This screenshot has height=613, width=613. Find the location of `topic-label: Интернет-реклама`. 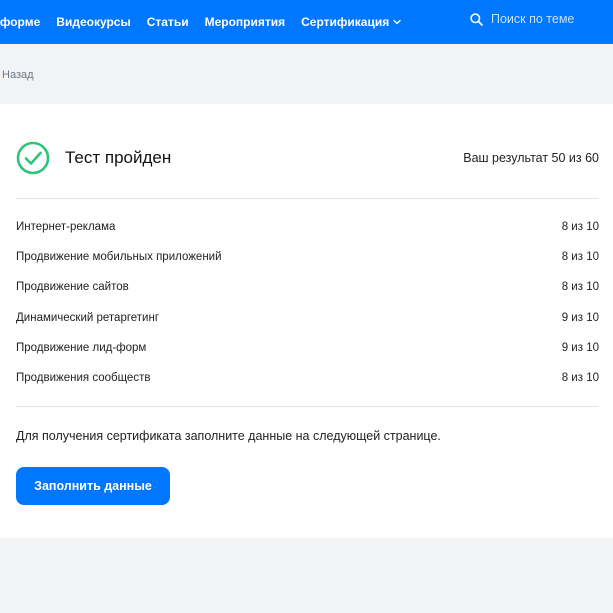

topic-label: Интернет-реклама is located at coordinates (66, 227).